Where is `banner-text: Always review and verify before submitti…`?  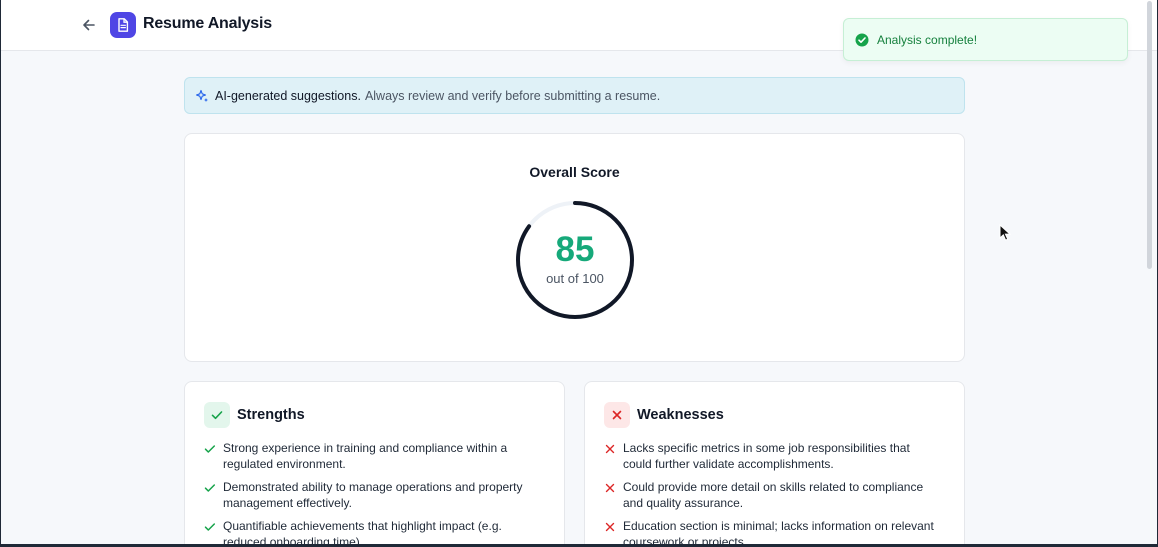
banner-text: Always review and verify before submitti… is located at coordinates (512, 95).